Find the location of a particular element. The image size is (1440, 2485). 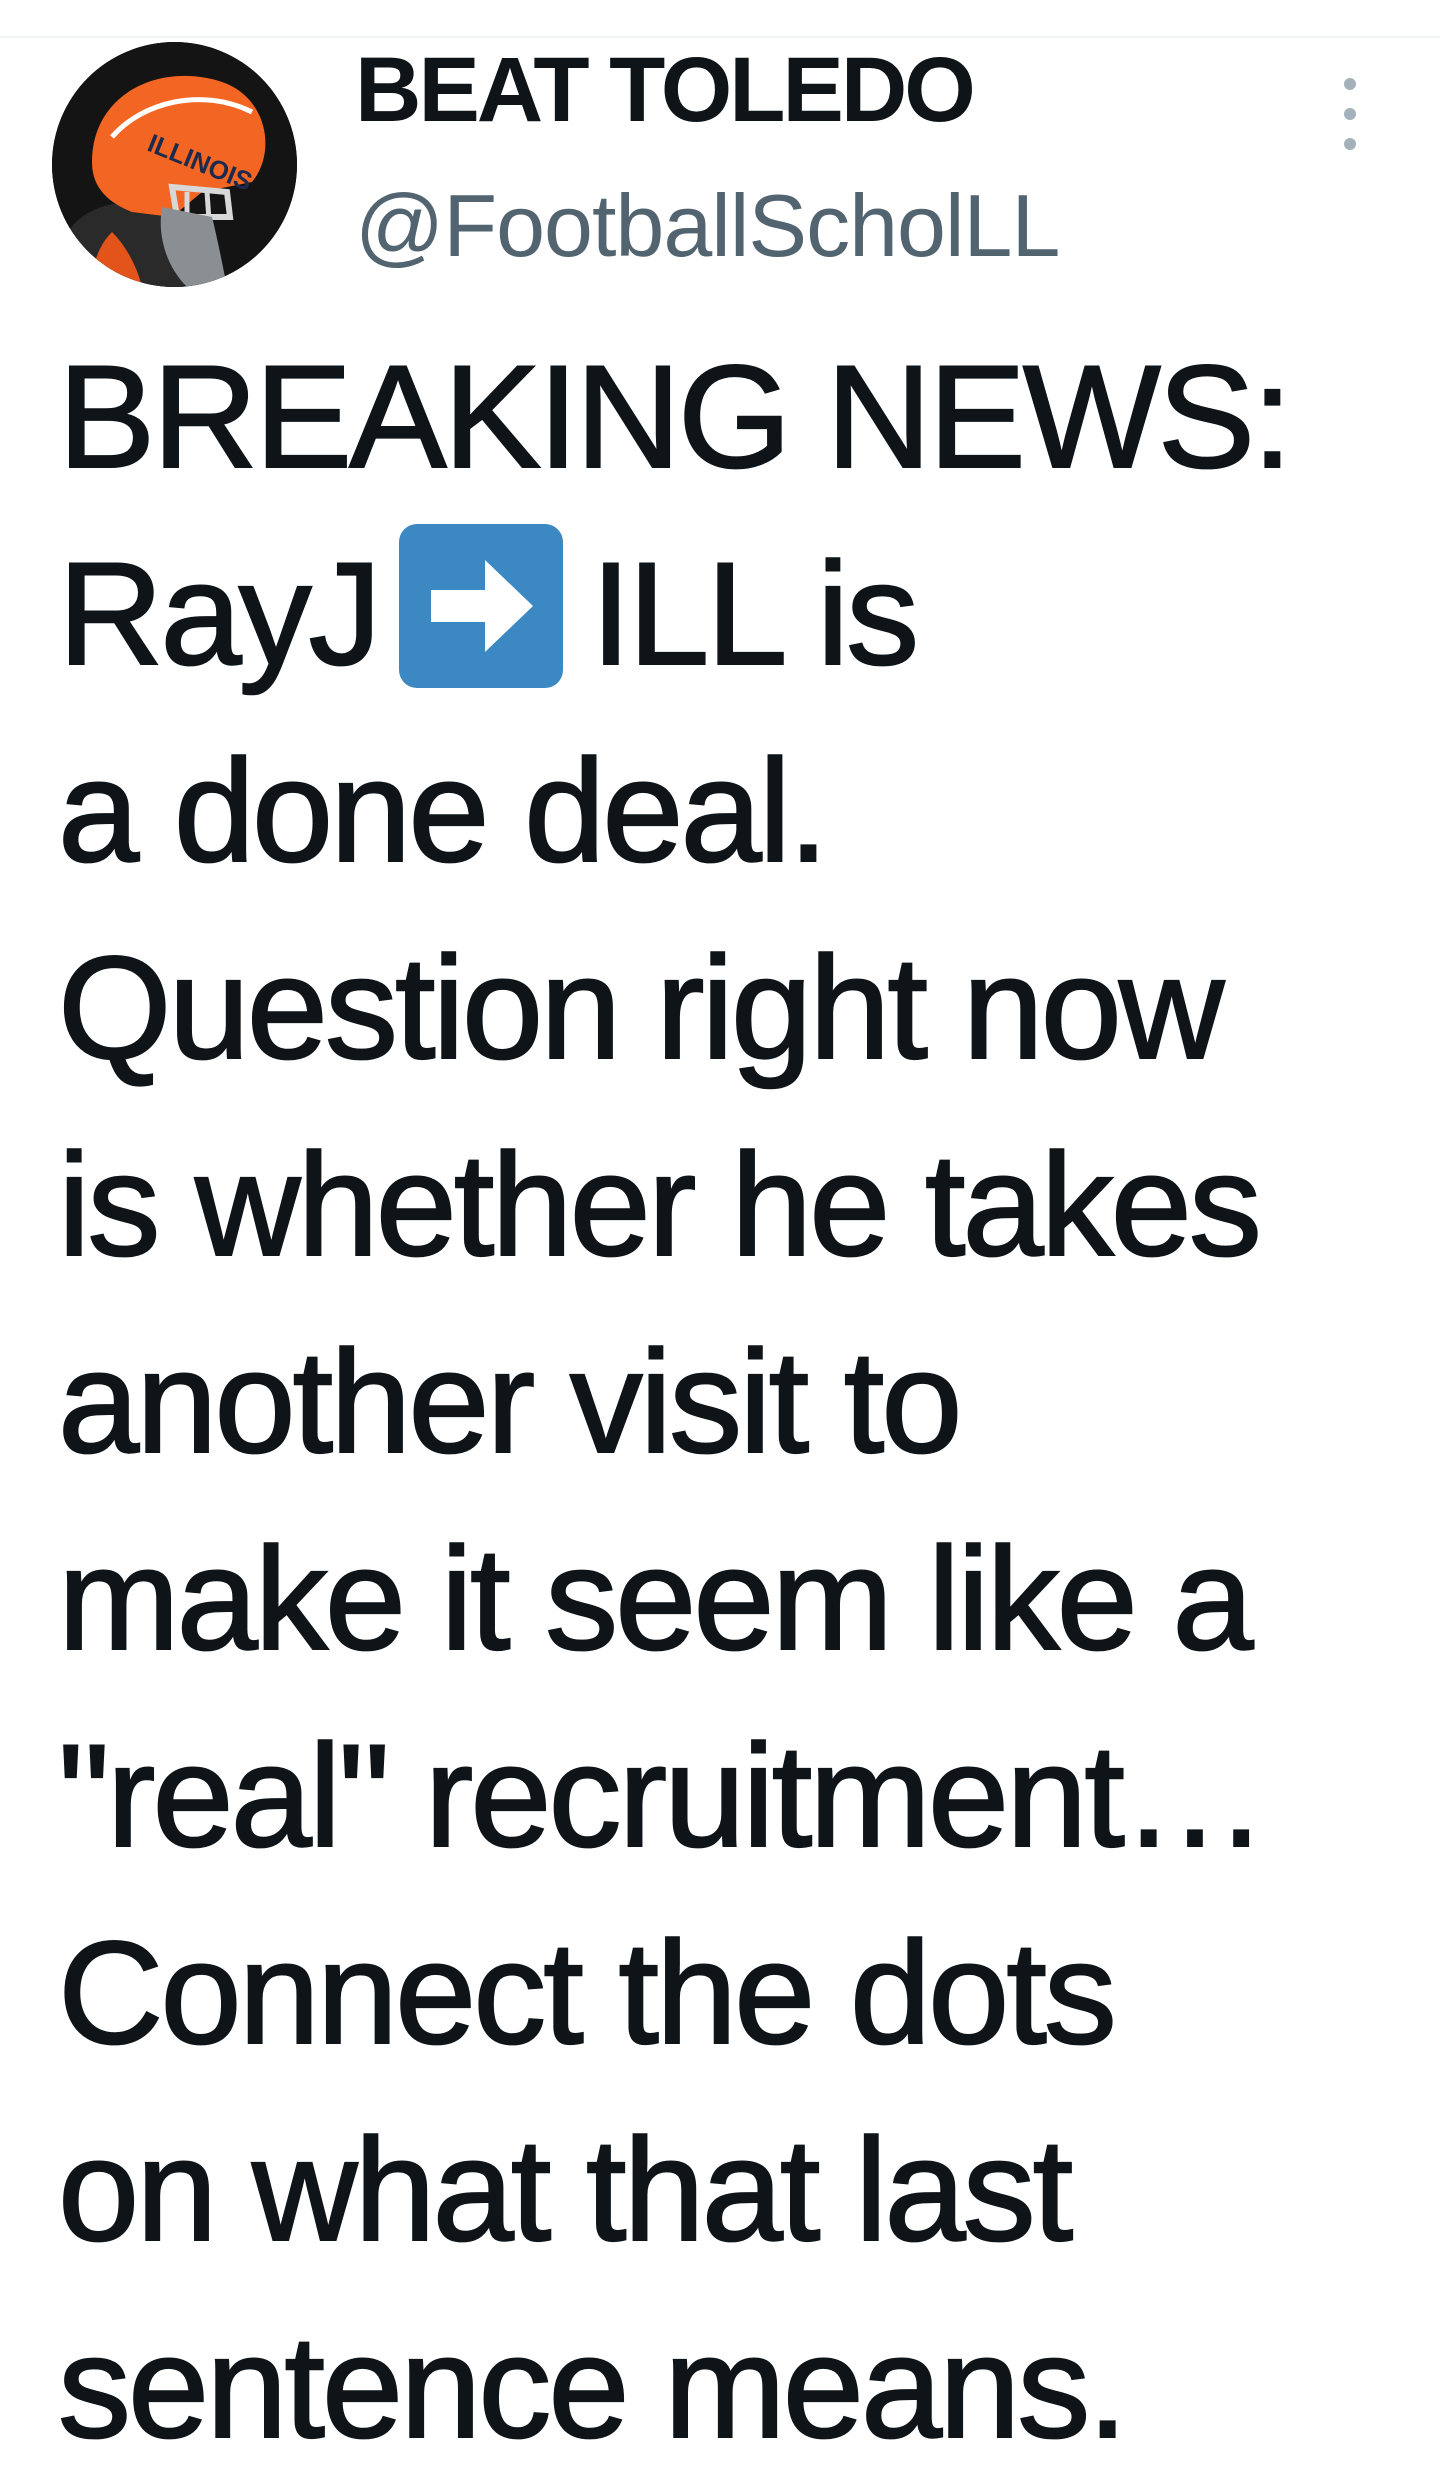

tweet-text-line: another visit to is located at coordinates (510, 1401).